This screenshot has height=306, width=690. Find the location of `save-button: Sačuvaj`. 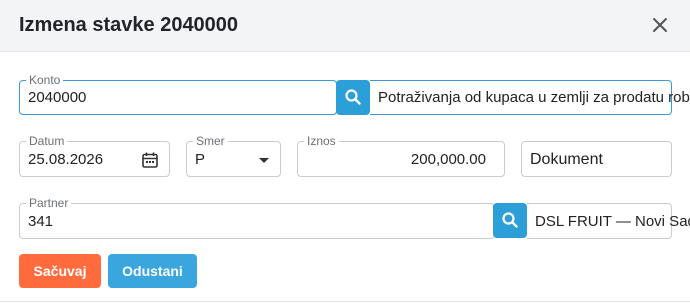

save-button: Sačuvaj is located at coordinates (60, 271).